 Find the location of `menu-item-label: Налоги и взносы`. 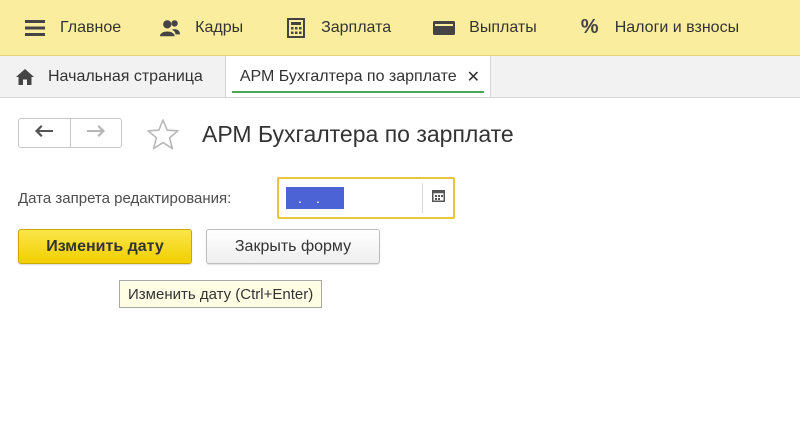

menu-item-label: Налоги и взносы is located at coordinates (677, 27).